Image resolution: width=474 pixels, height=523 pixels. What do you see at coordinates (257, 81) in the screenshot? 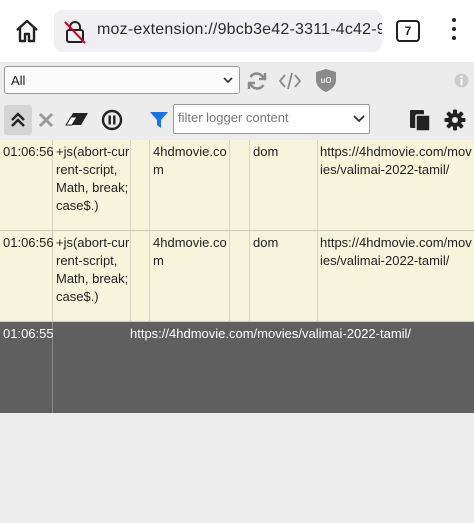
I see `refresh-icon` at bounding box center [257, 81].